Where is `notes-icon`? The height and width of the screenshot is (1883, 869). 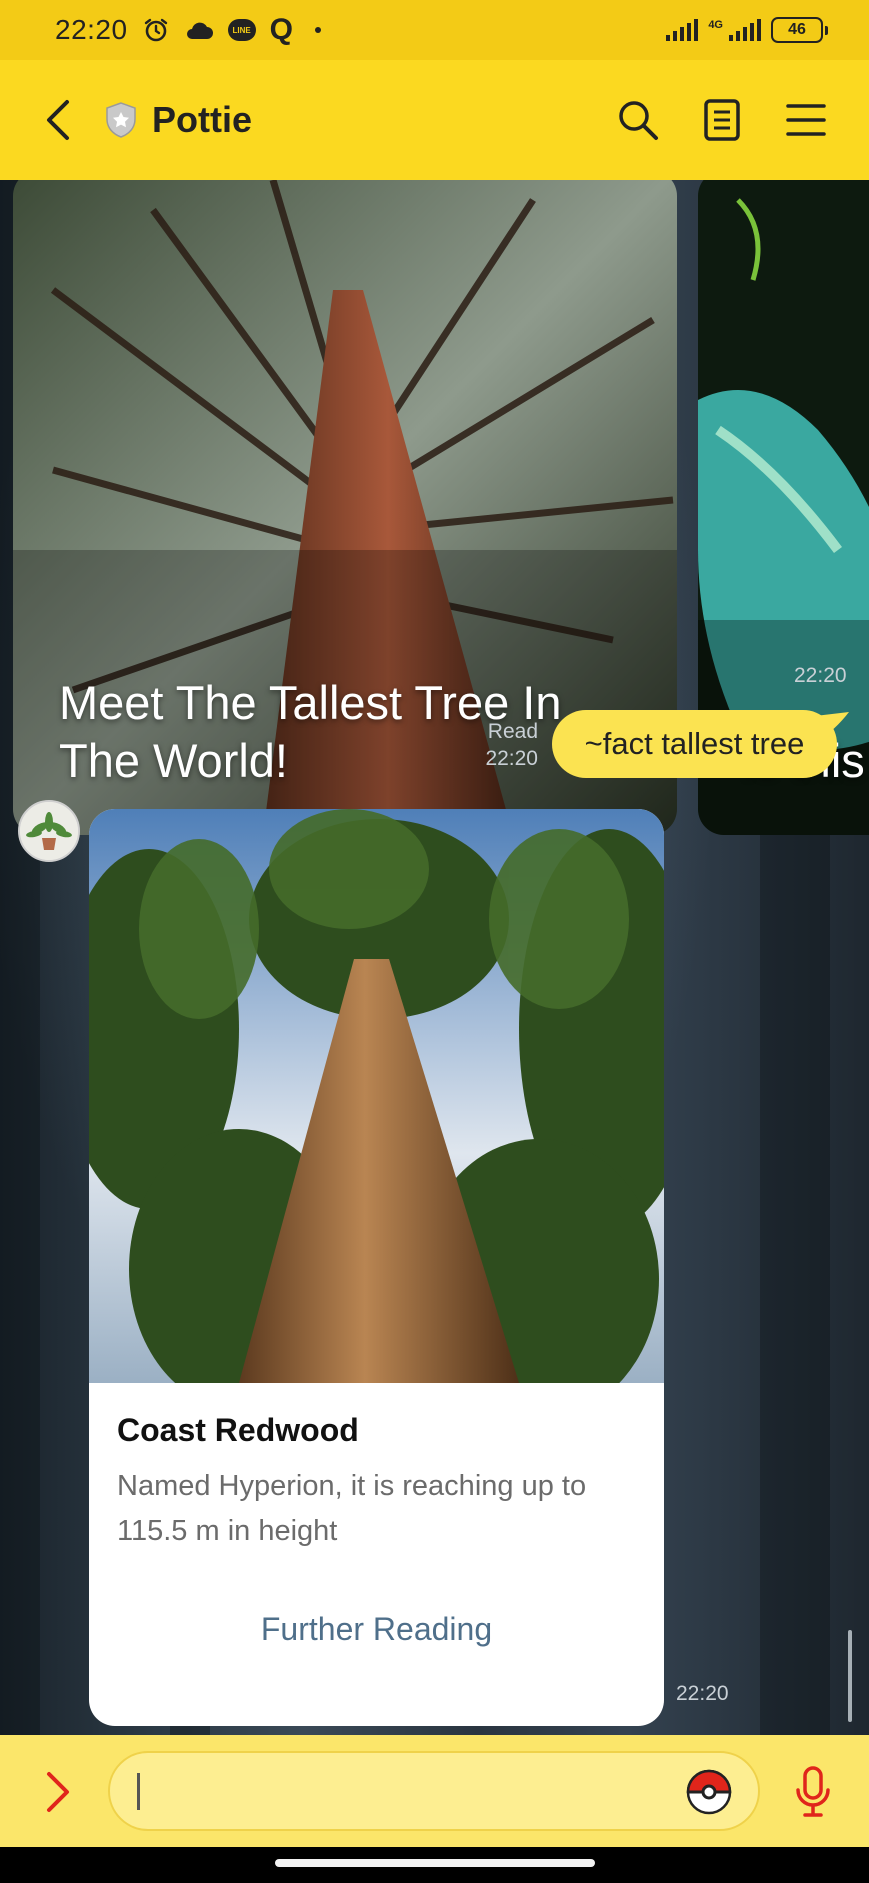 notes-icon is located at coordinates (722, 120).